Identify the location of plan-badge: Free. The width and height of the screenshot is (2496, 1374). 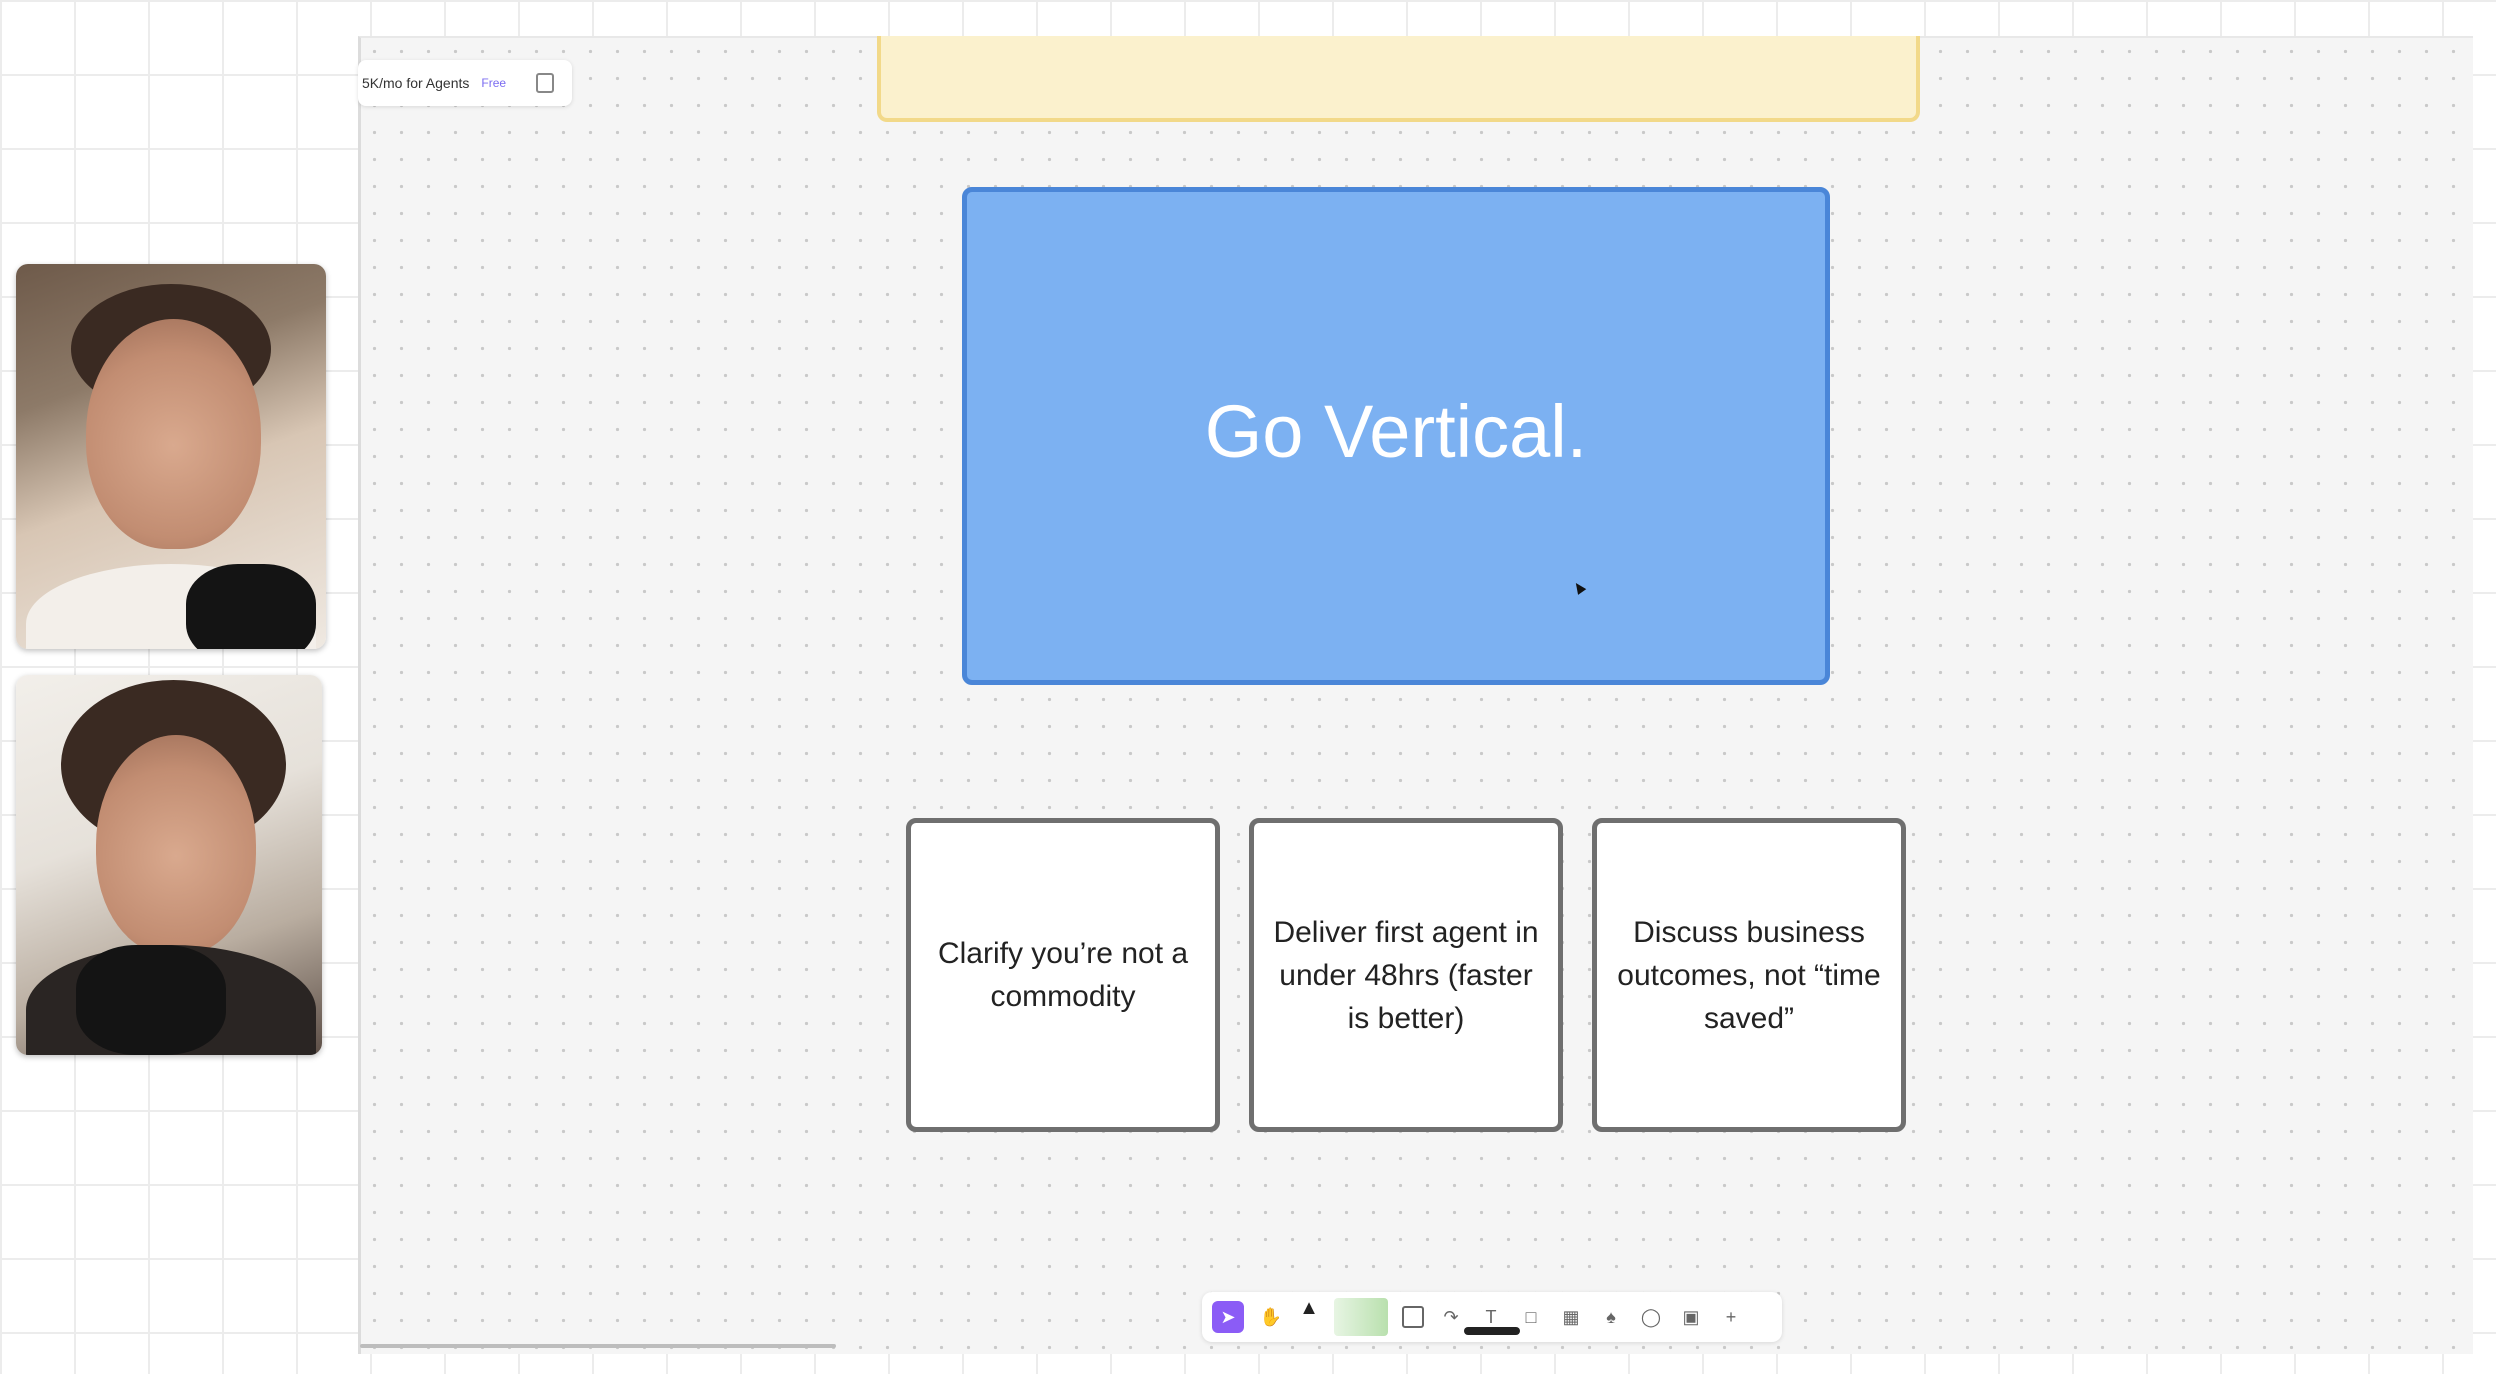
(494, 83).